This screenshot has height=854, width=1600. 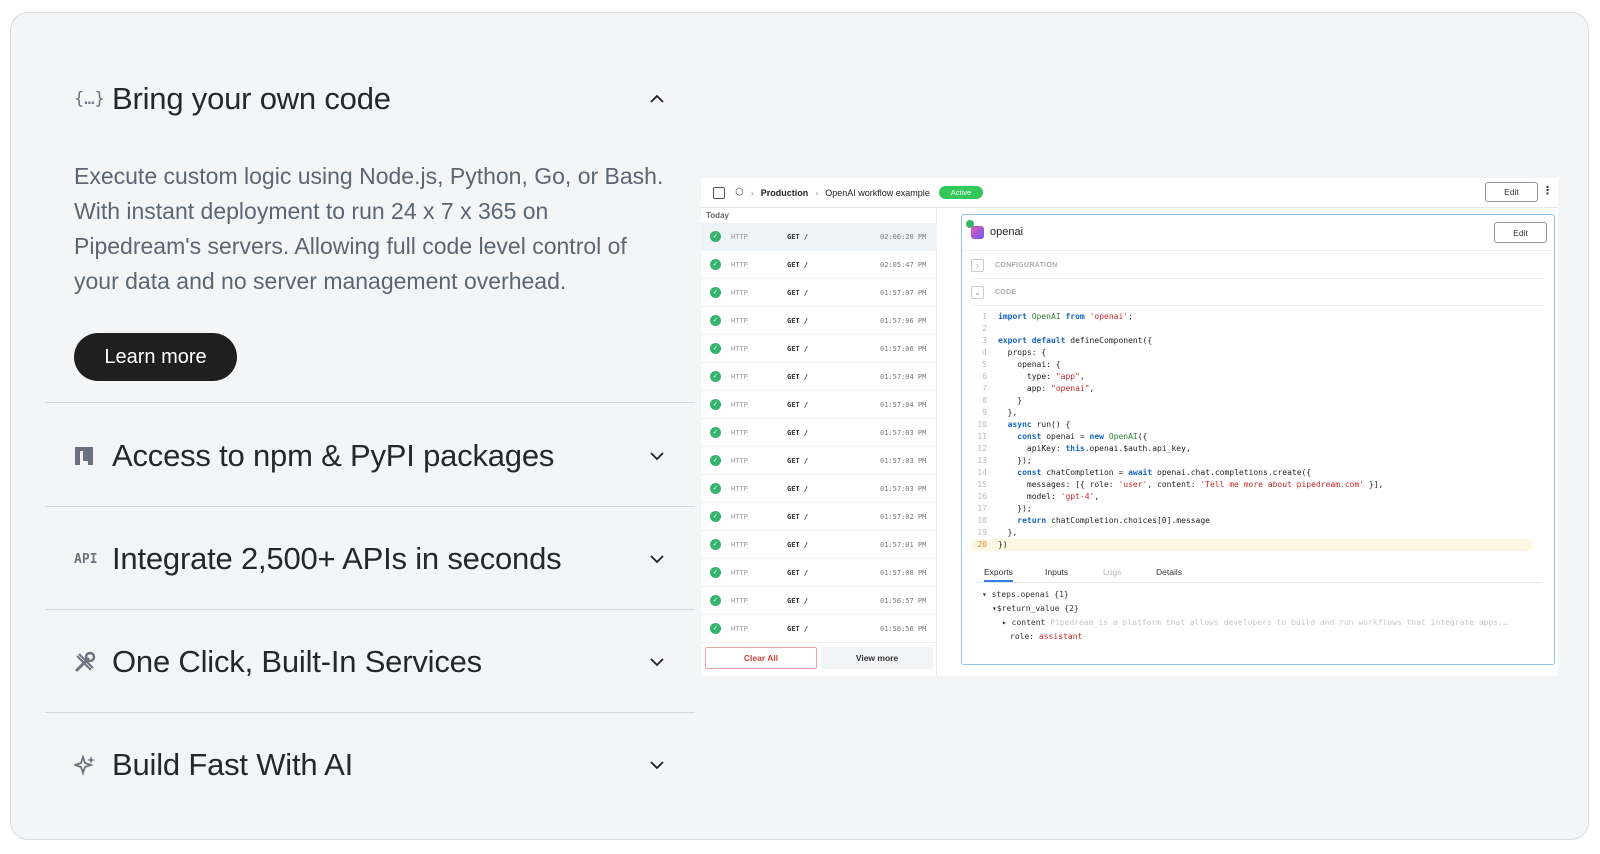 I want to click on accordion-item-services: One Click, Built-In Services, so click(x=370, y=661).